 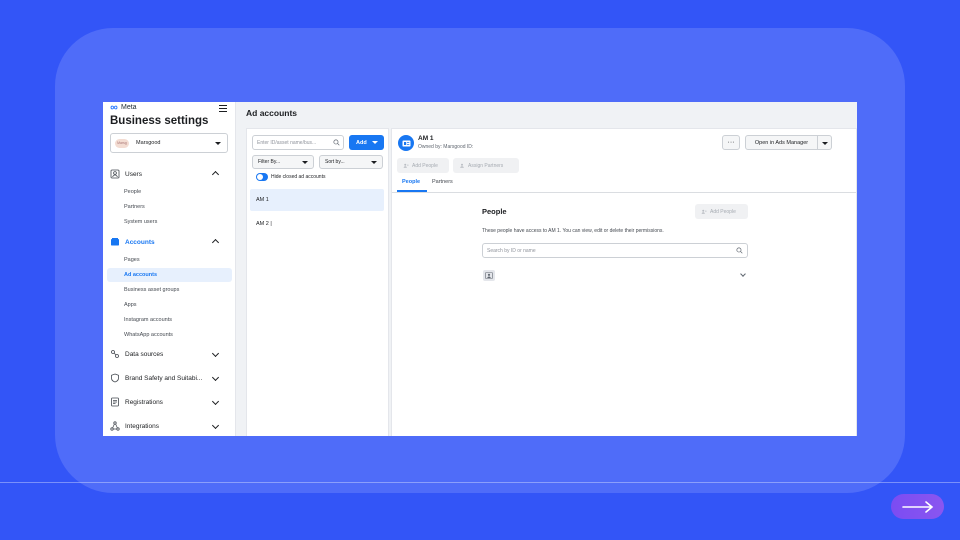 What do you see at coordinates (142, 426) in the screenshot?
I see `sidebar-section-label: Integrations` at bounding box center [142, 426].